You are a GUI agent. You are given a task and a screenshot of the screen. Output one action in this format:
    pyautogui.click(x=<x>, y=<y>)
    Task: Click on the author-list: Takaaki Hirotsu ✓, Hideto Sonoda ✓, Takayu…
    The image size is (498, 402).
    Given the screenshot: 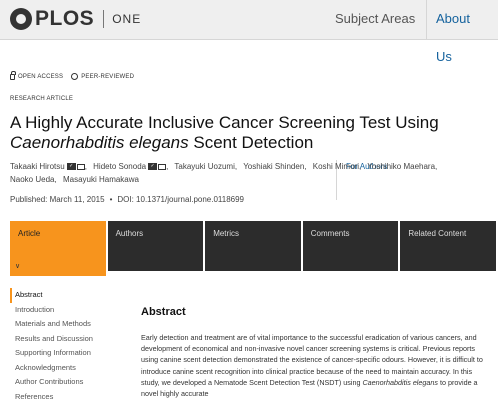 What is the action you would take?
    pyautogui.click(x=250, y=173)
    